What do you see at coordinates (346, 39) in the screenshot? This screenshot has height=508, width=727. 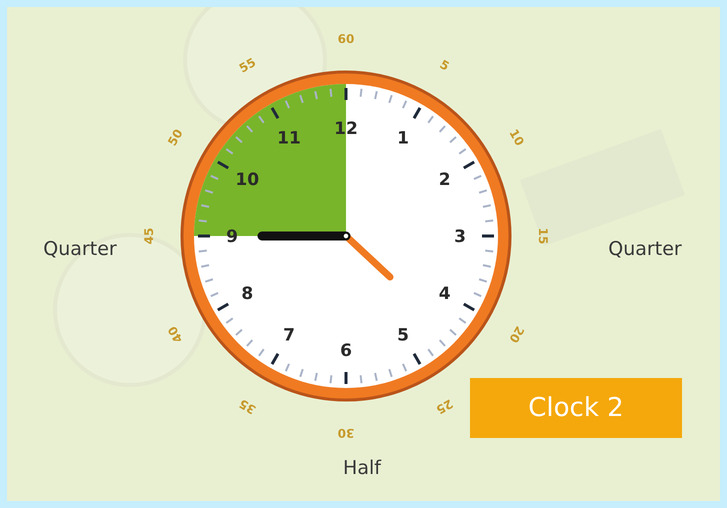 I see `minute-label: 60` at bounding box center [346, 39].